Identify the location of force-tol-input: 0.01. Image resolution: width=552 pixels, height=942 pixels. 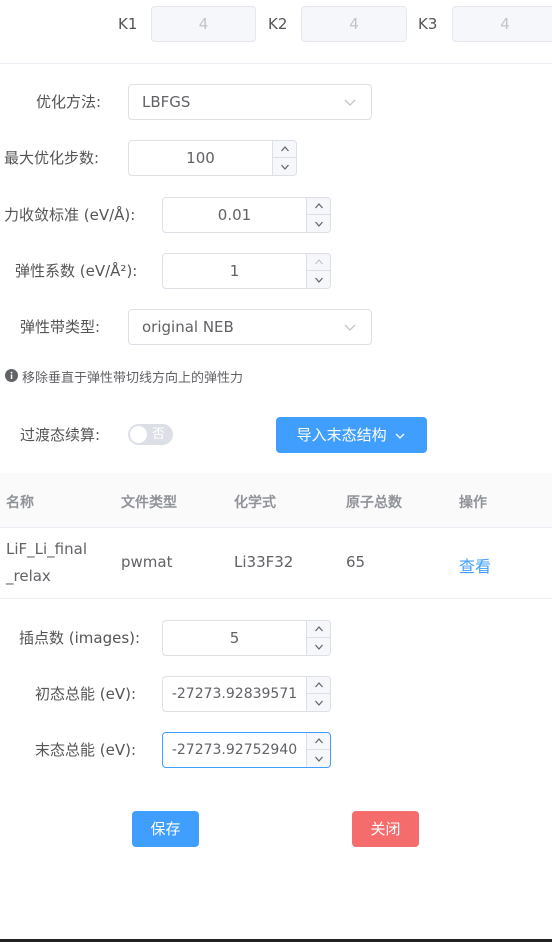
(246, 215).